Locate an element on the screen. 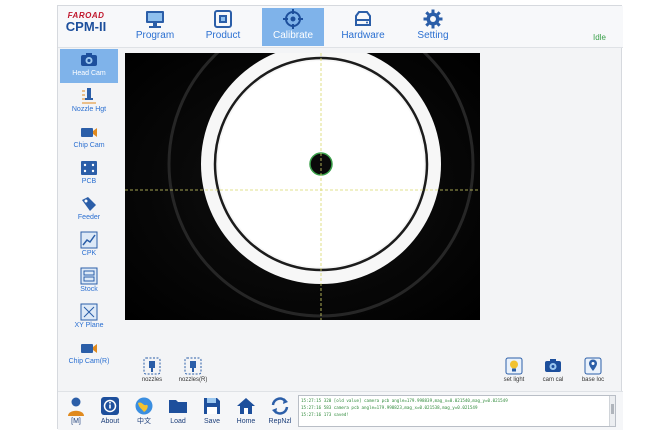 This screenshot has height=431, width=649. folder-icon is located at coordinates (178, 406).